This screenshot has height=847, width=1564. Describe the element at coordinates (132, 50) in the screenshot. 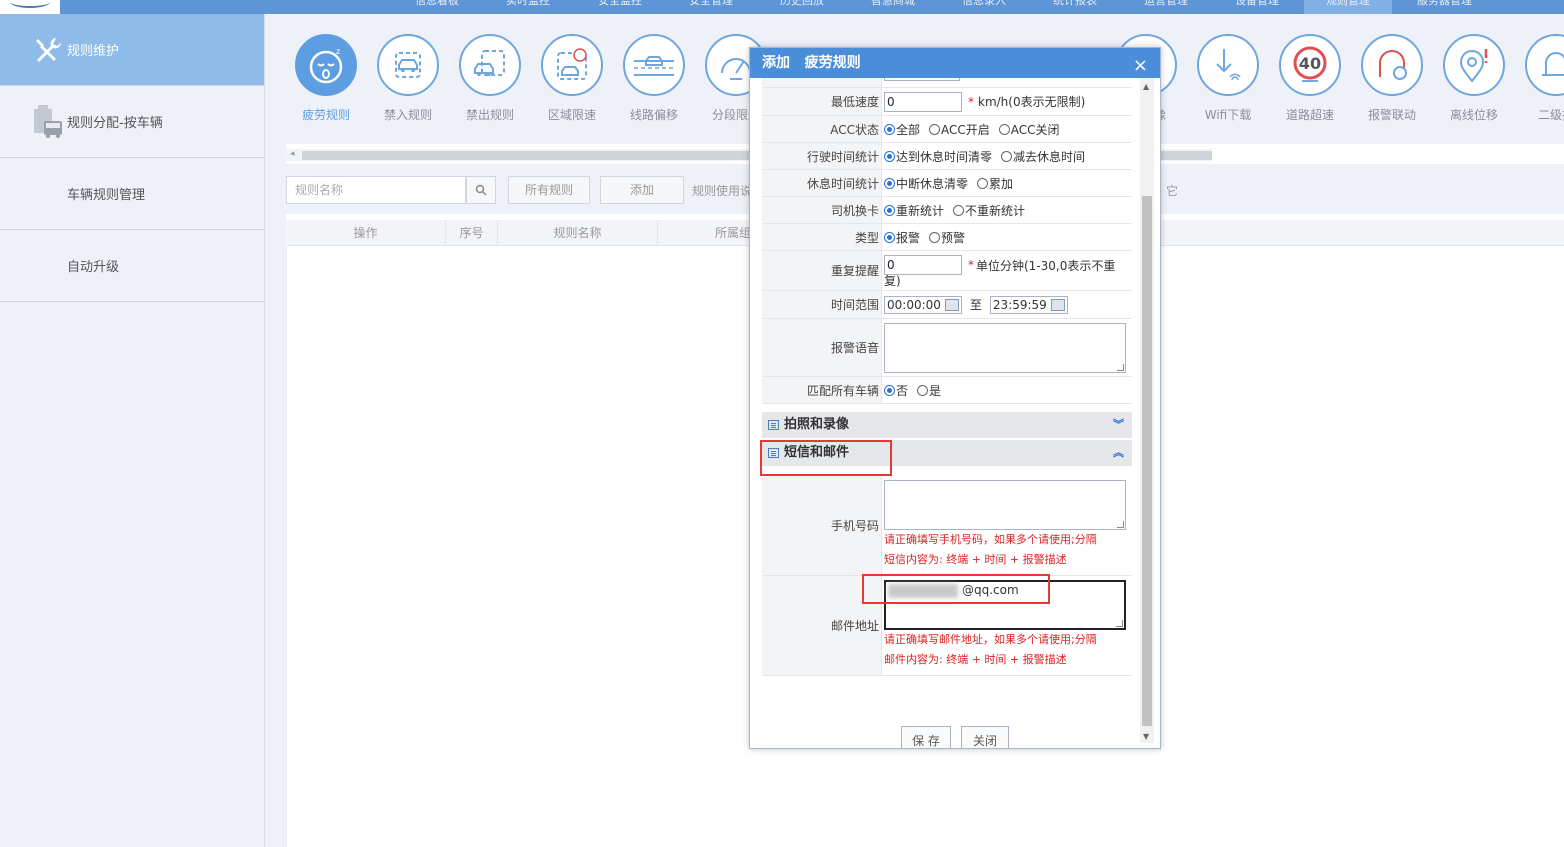

I see `sidebar-item-rule-maintenance: 规则维护` at that location.